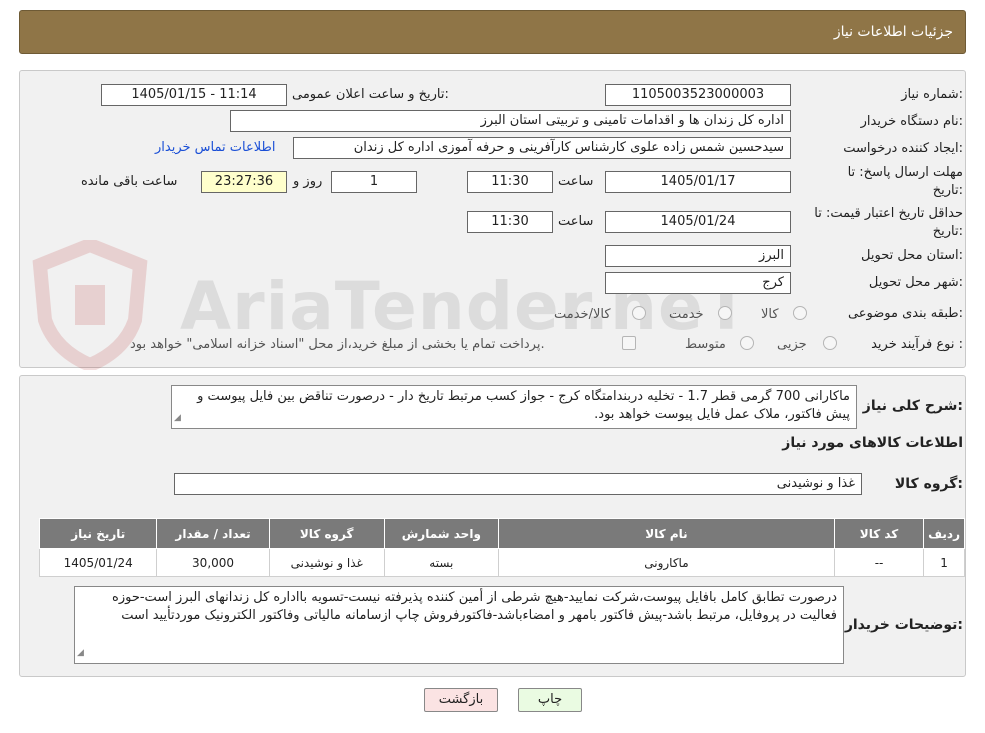 This screenshot has width=985, height=733. What do you see at coordinates (213, 533) in the screenshot?
I see `col-qty: تعداد / مقدار` at bounding box center [213, 533].